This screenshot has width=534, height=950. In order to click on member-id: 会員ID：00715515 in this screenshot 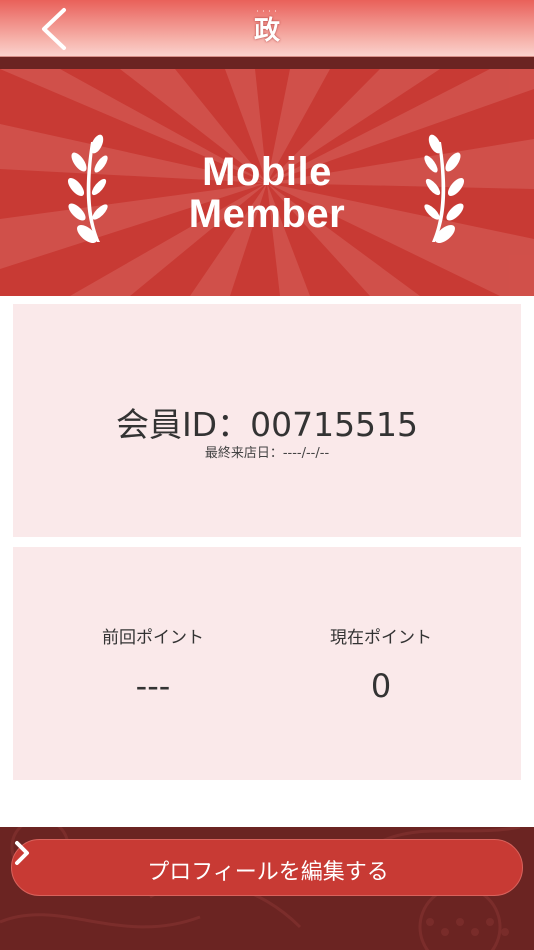, I will do `click(267, 424)`.